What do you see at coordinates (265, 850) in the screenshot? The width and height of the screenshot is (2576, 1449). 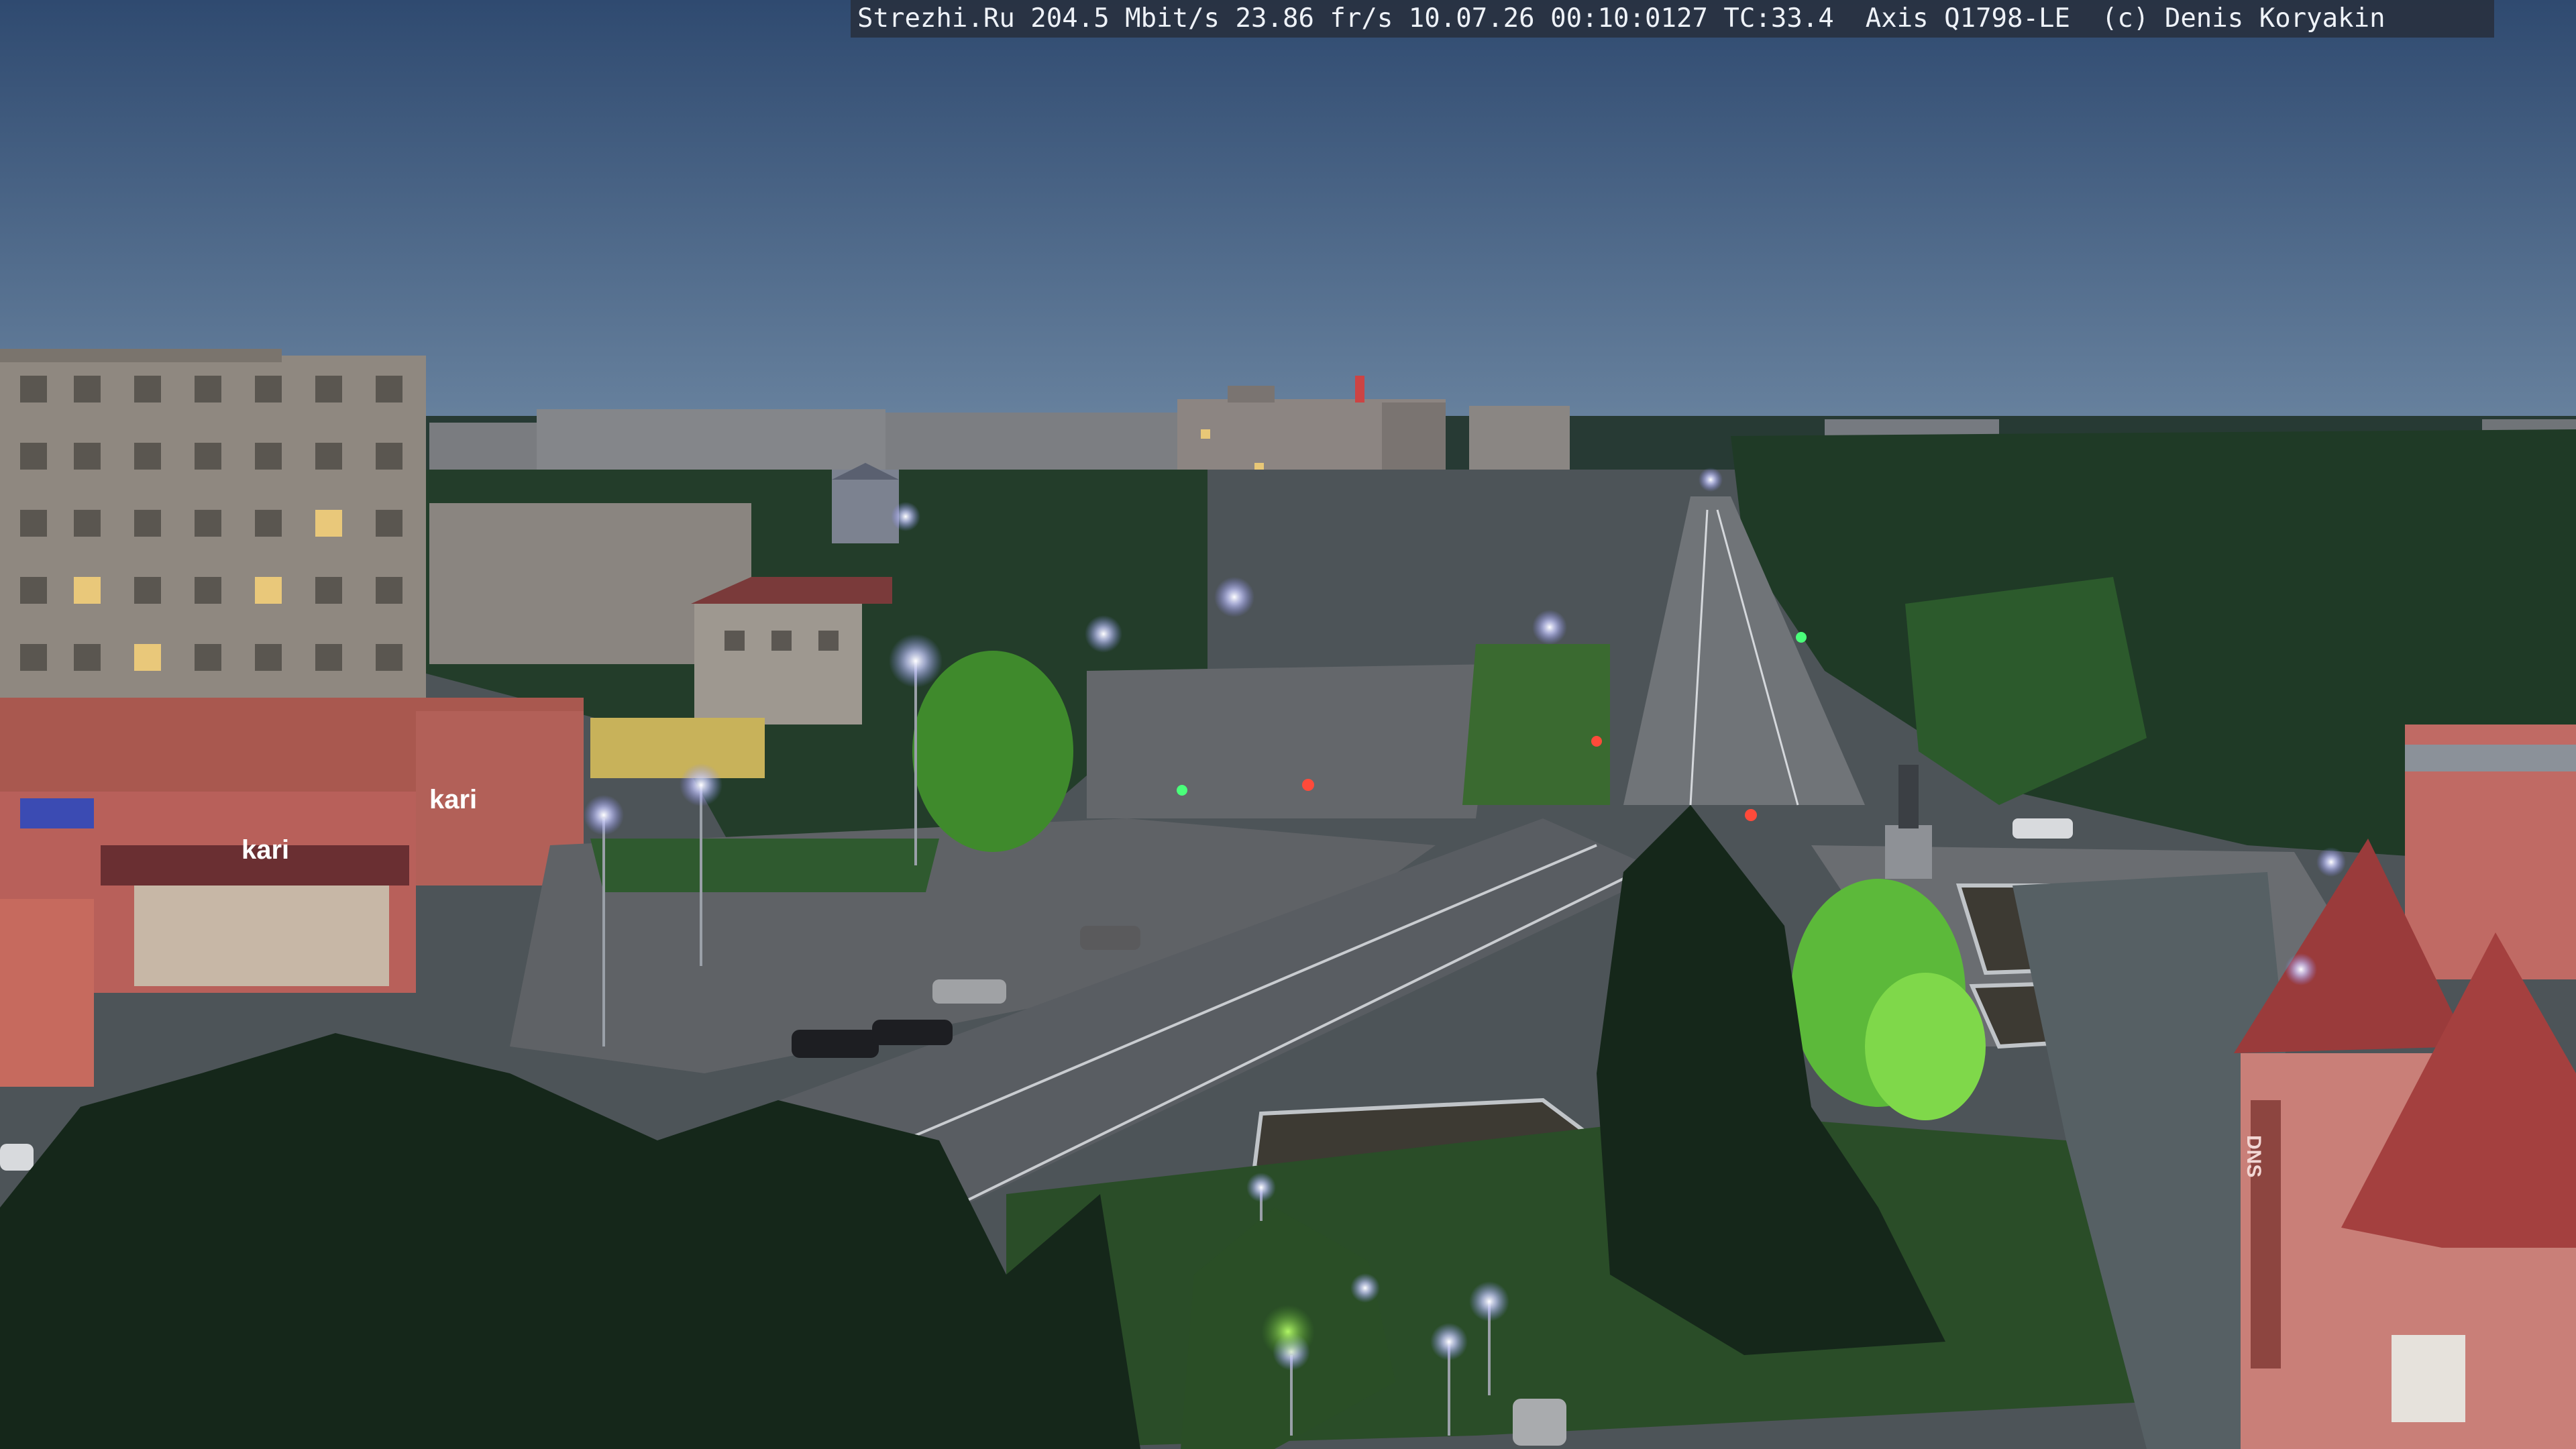 I see `kari-front-sign: kari` at bounding box center [265, 850].